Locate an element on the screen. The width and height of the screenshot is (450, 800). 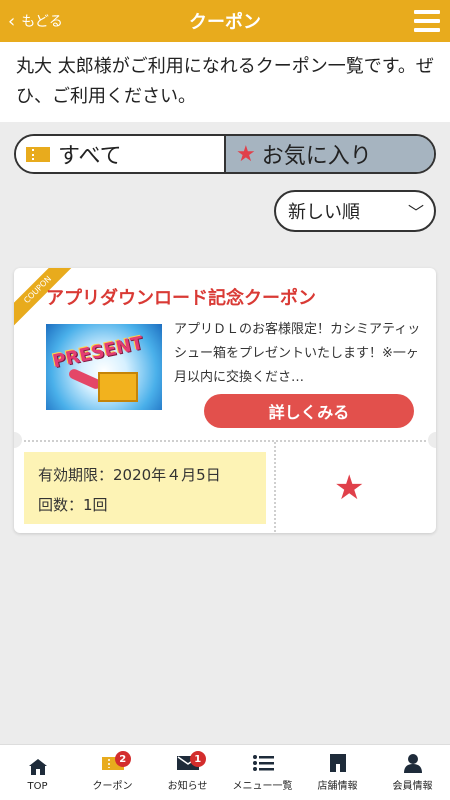
tab-menu-list: メニュー一覧 is located at coordinates (262, 772).